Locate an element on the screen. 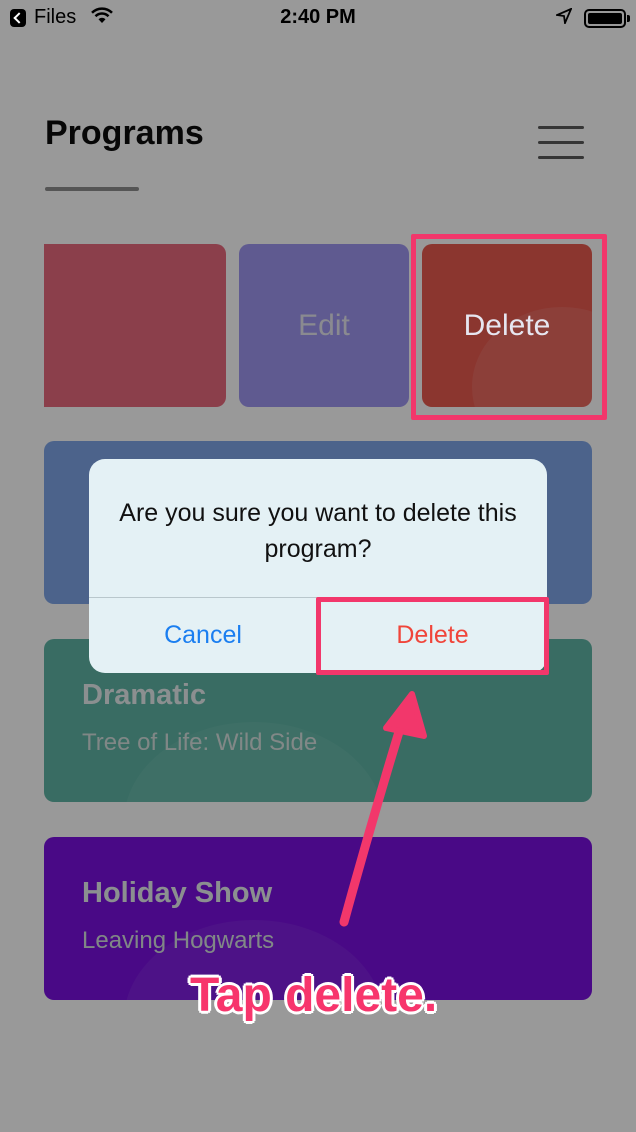 This screenshot has width=636, height=1132. tutorial-caption: Tap delete. is located at coordinates (314, 995).